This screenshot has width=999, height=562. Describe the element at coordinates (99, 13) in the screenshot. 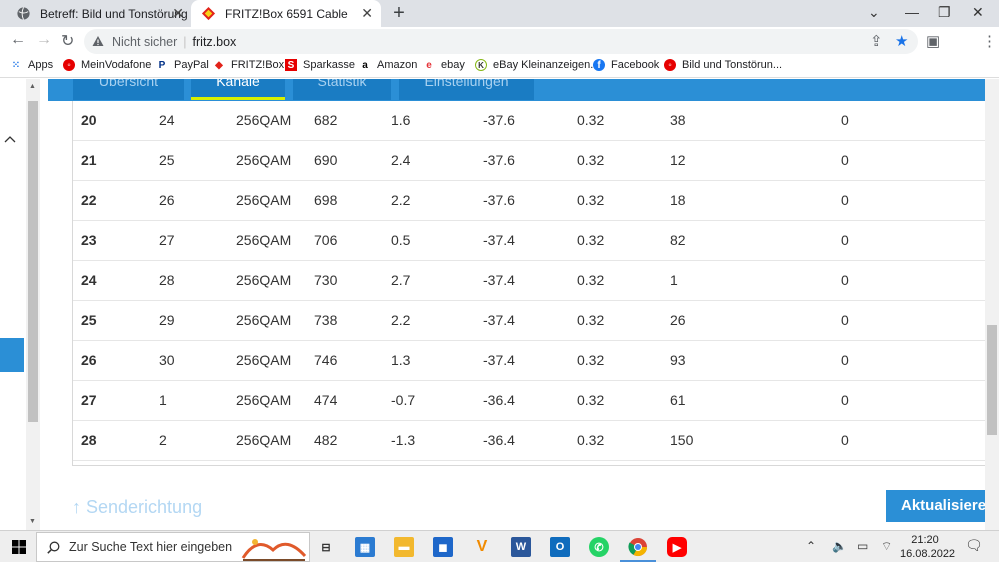

I see `browser-tab-inactive: Betreff: Bild und Tonstörung im T ✕` at that location.